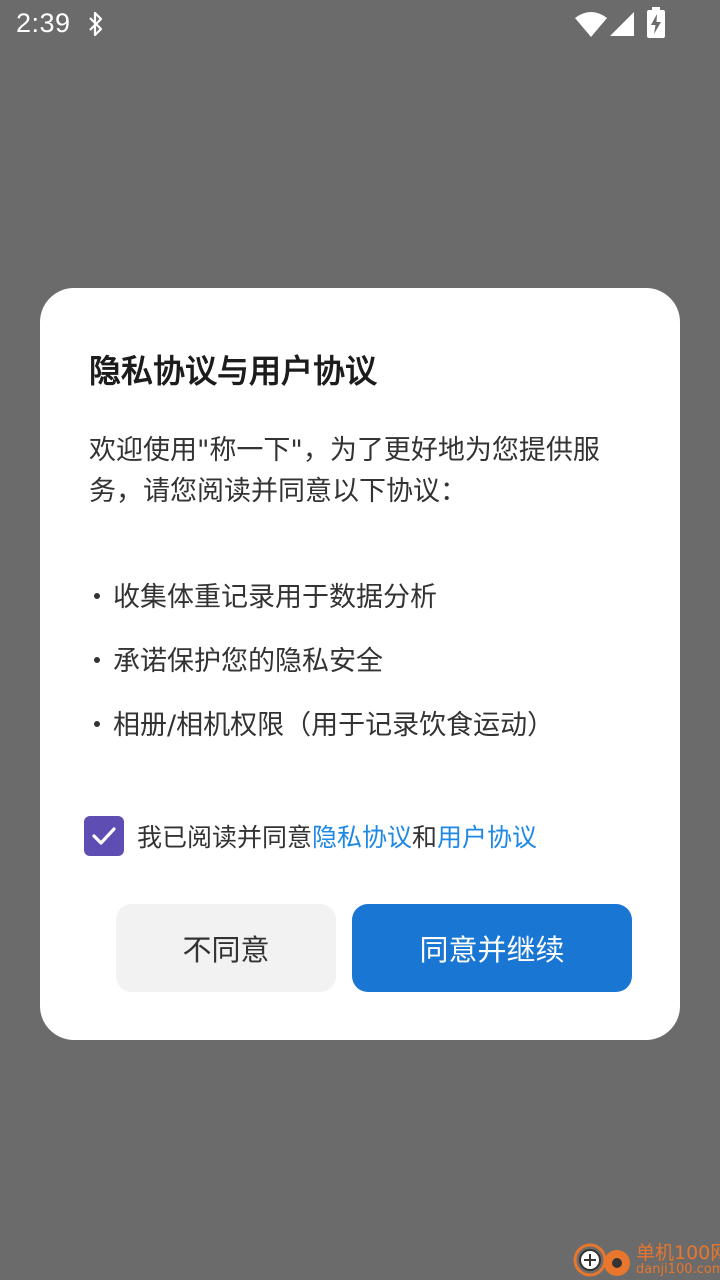 The image size is (720, 1280). Describe the element at coordinates (248, 661) in the screenshot. I see `bullet-text: 承诺保护您的隐私安全` at that location.